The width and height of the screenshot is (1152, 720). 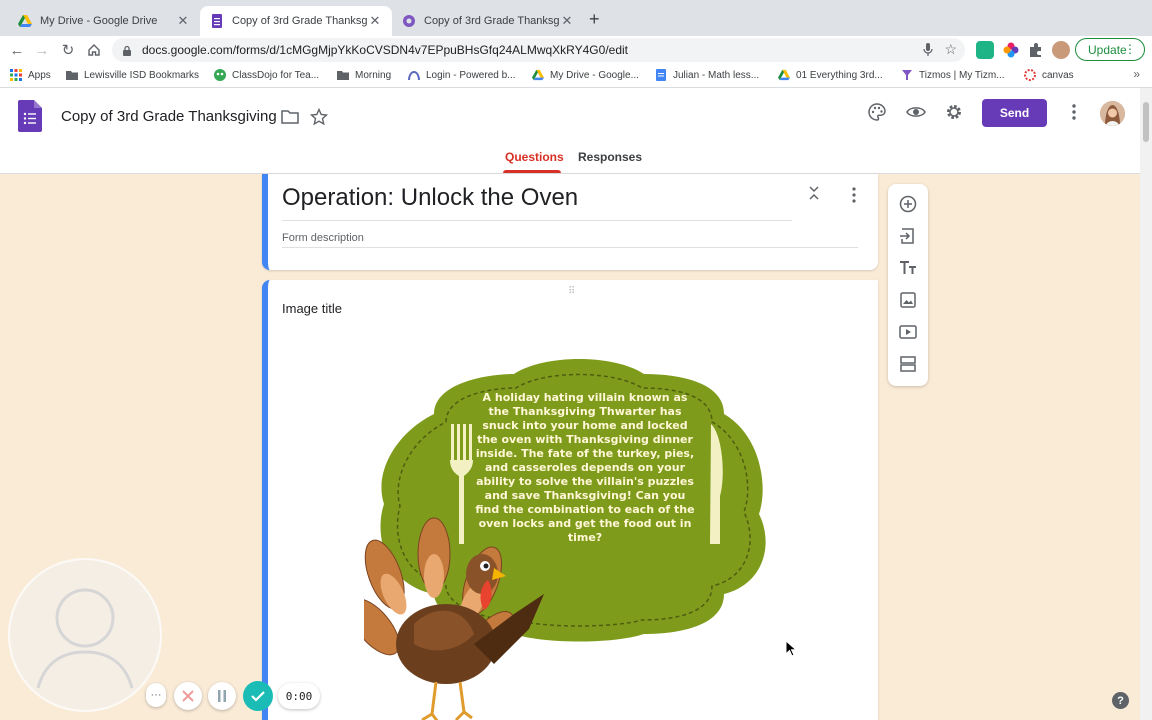 I want to click on update-button: Update ⋮, so click(x=1110, y=49).